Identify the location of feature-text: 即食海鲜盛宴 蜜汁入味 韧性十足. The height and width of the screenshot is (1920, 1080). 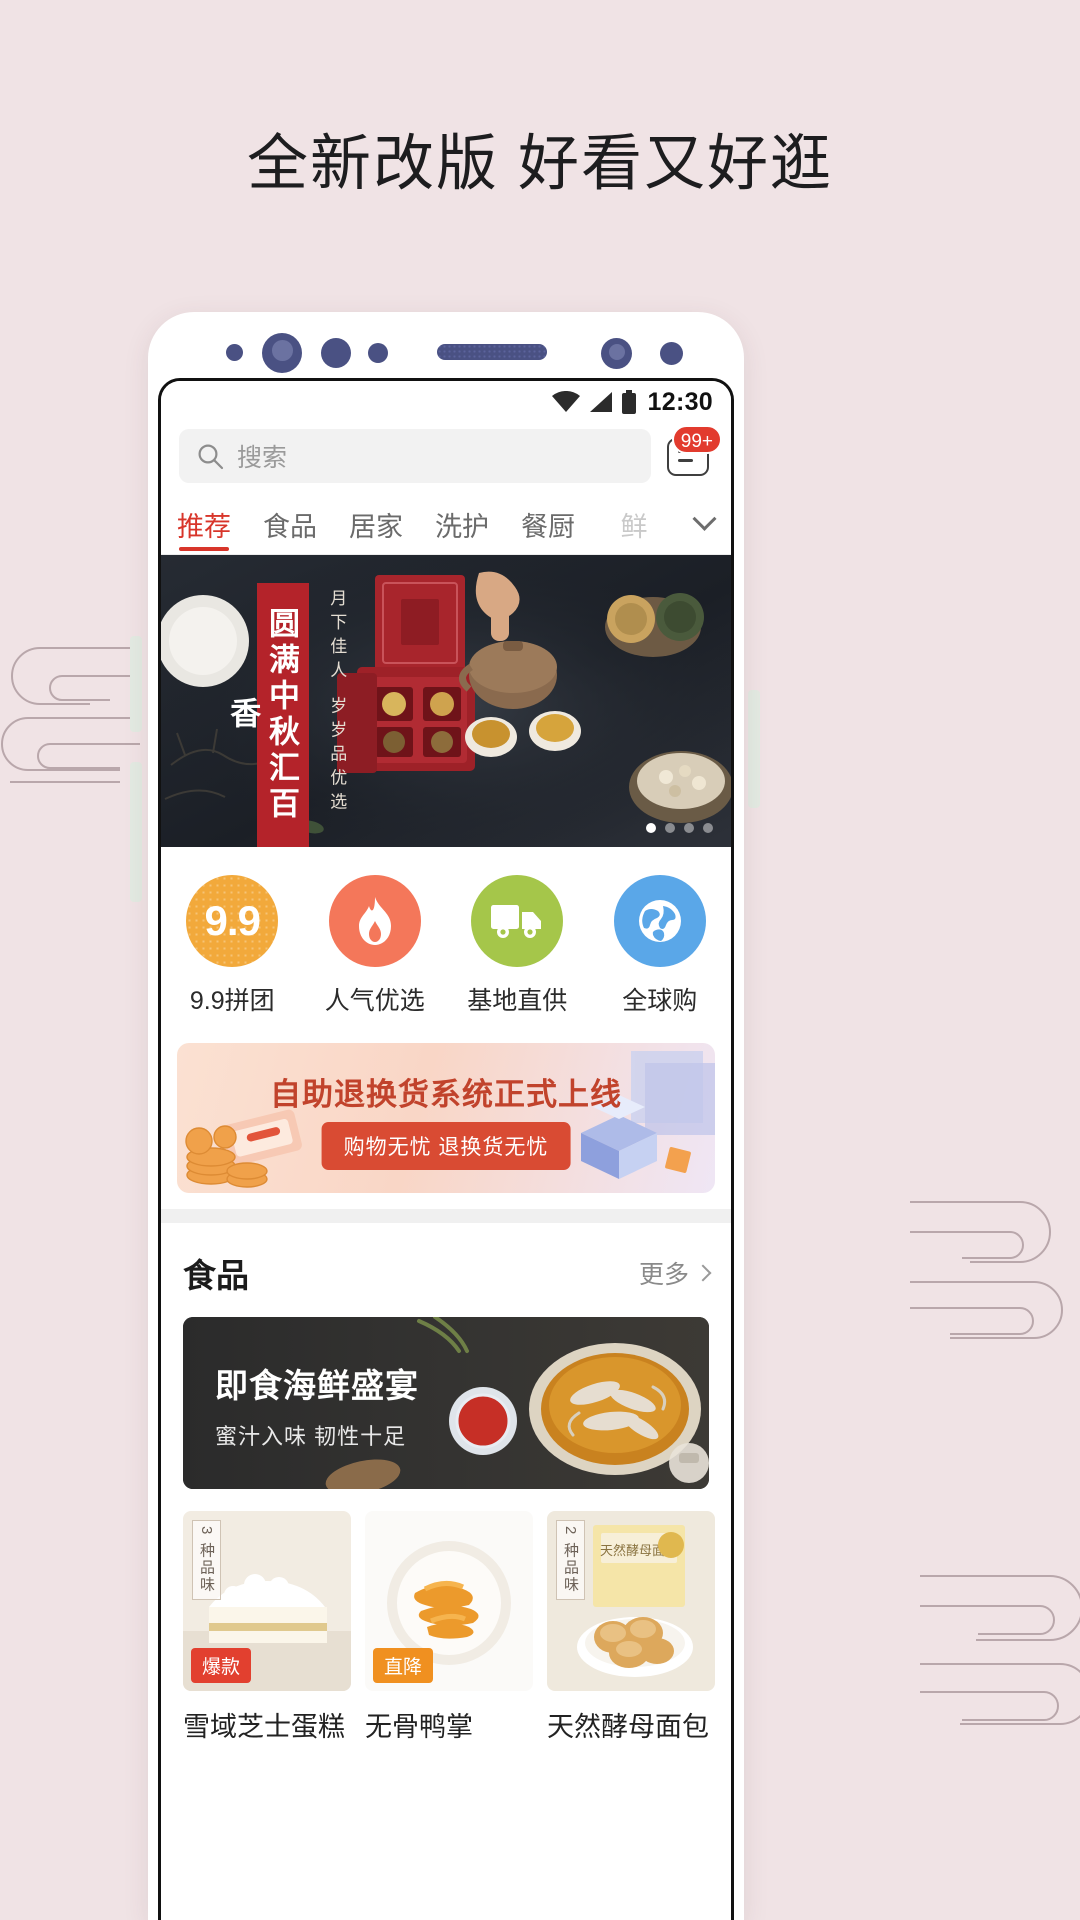
(317, 1405).